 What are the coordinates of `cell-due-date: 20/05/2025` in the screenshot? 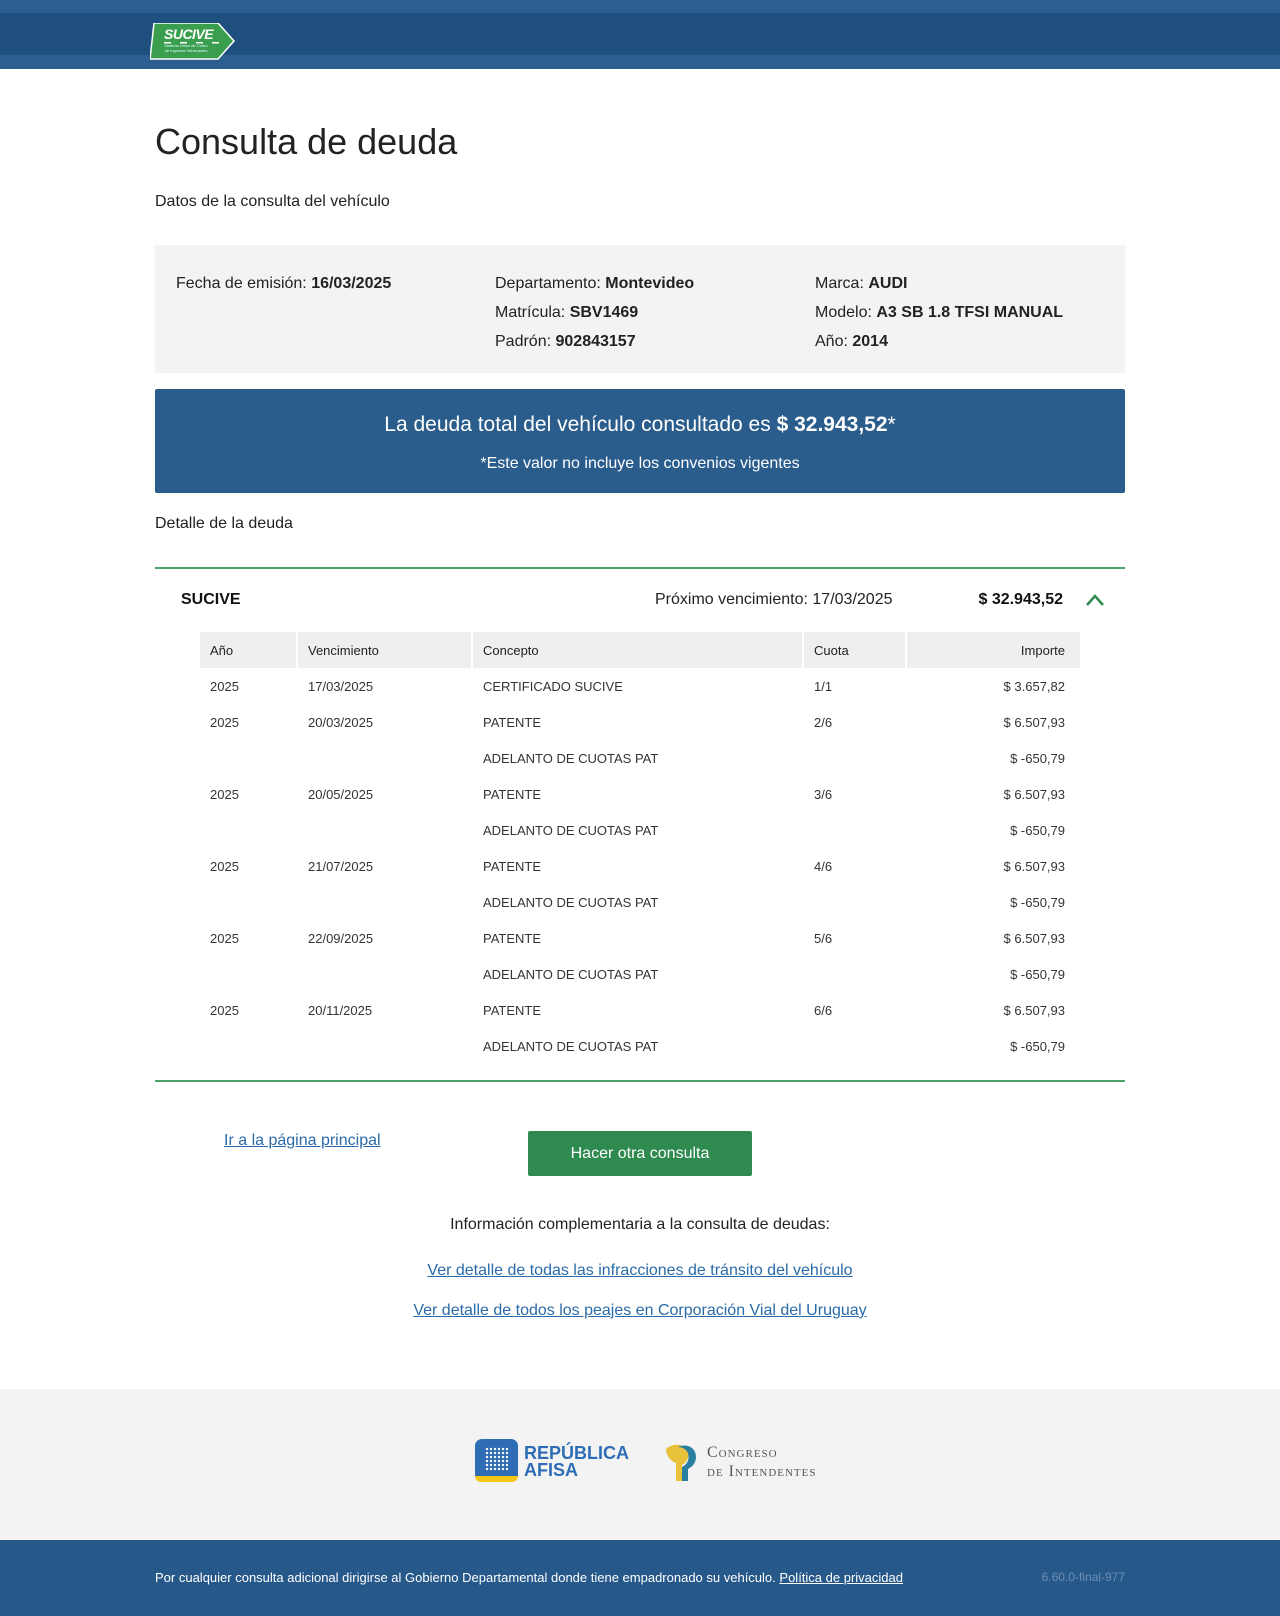 It's located at (341, 794).